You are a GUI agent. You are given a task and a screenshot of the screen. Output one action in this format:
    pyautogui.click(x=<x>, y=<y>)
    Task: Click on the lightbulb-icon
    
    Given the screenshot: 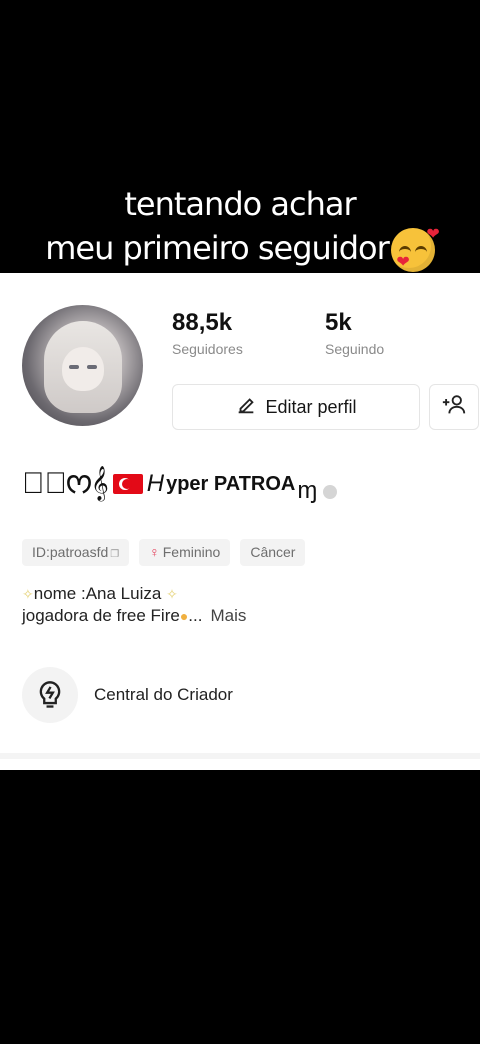 What is the action you would take?
    pyautogui.click(x=50, y=695)
    